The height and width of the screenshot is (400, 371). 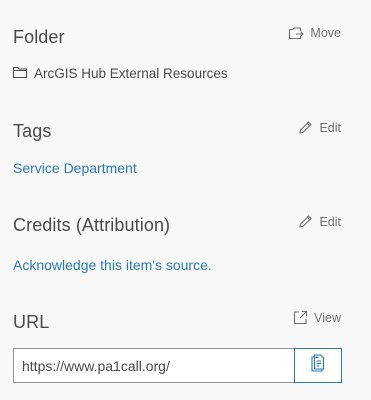 What do you see at coordinates (31, 322) in the screenshot?
I see `url-section-title: URL` at bounding box center [31, 322].